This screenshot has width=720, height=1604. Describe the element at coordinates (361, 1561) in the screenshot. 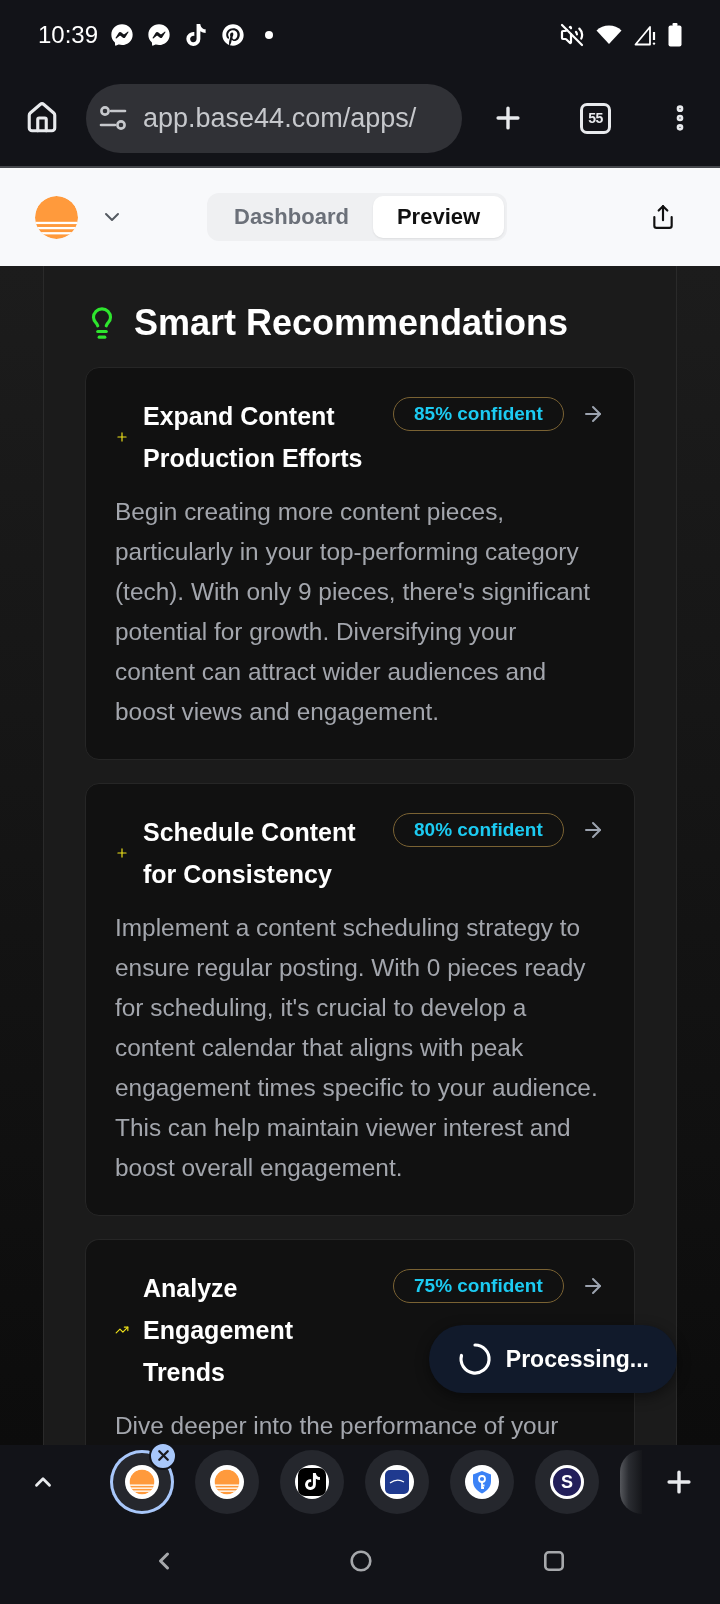

I see `home-circle-icon` at that location.